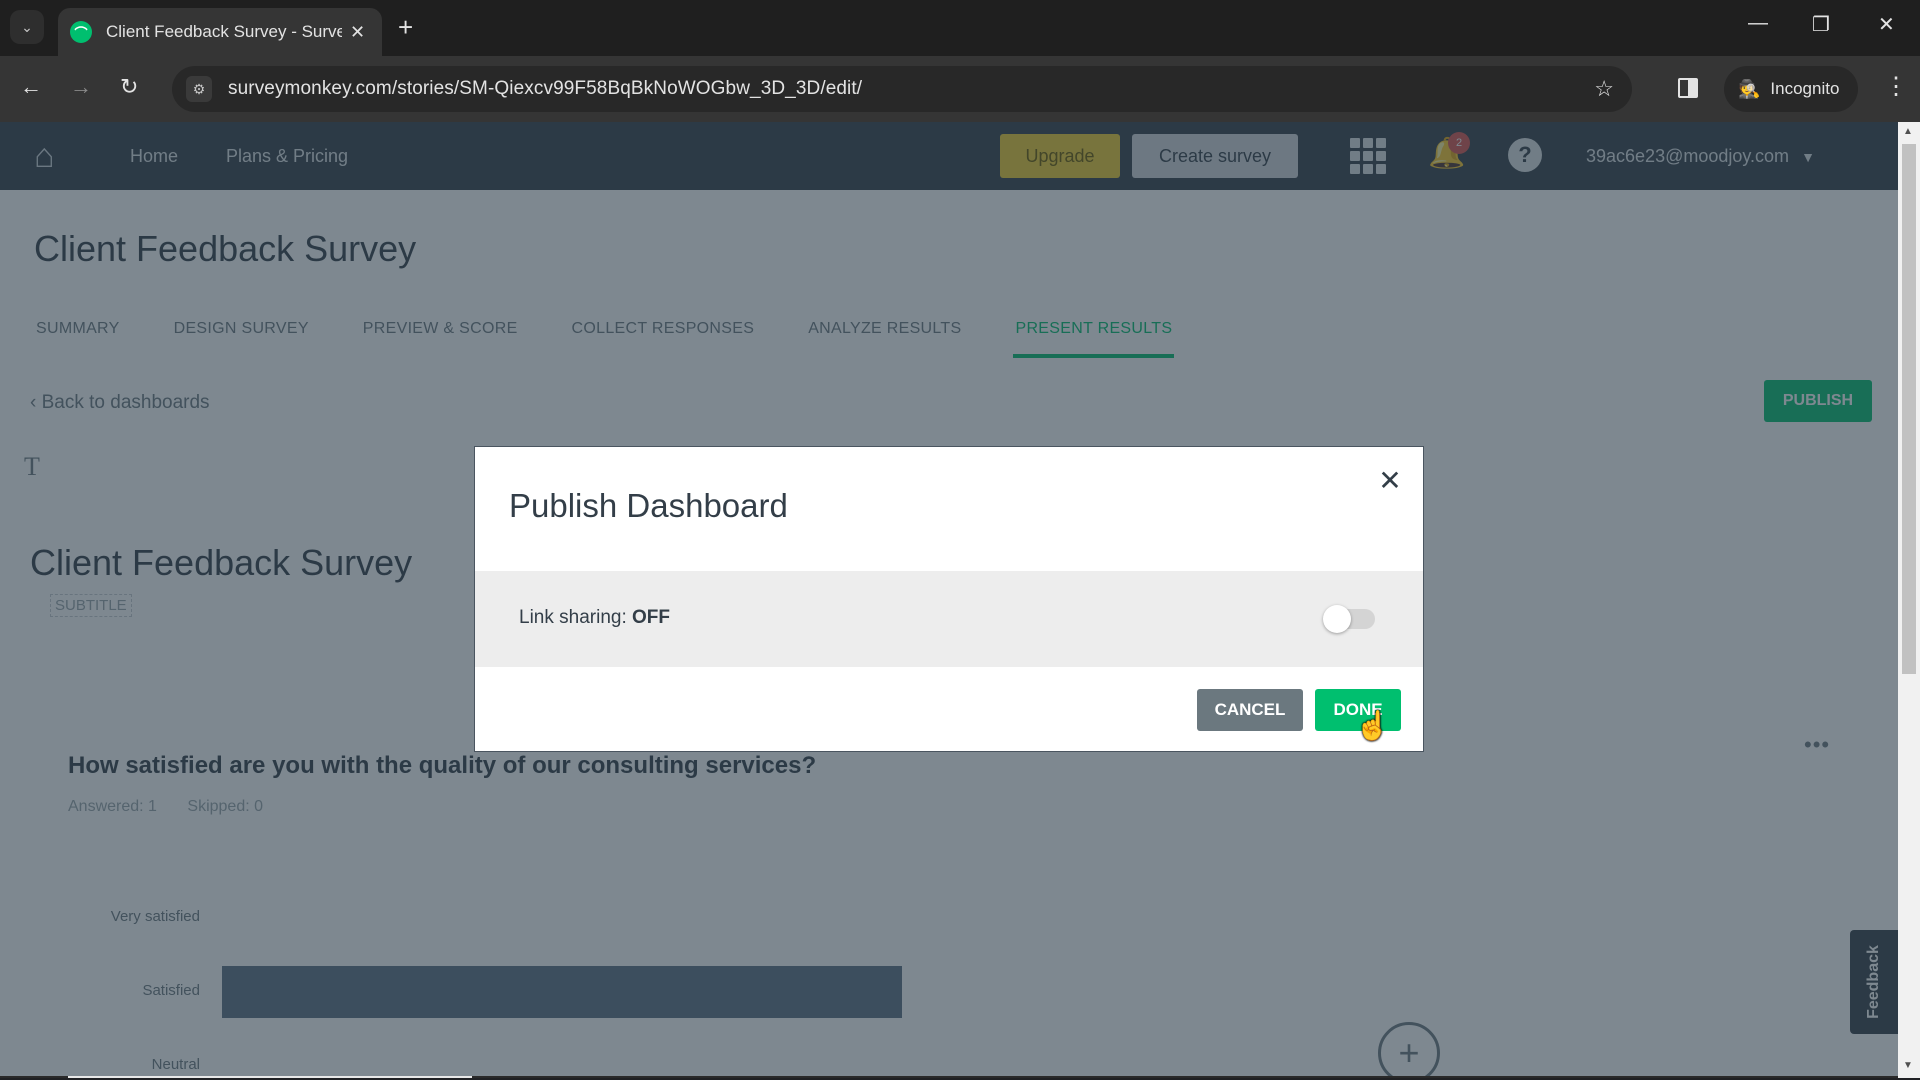  Describe the element at coordinates (949, 619) in the screenshot. I see `link-sharing-row: Link sharing: OFF` at that location.